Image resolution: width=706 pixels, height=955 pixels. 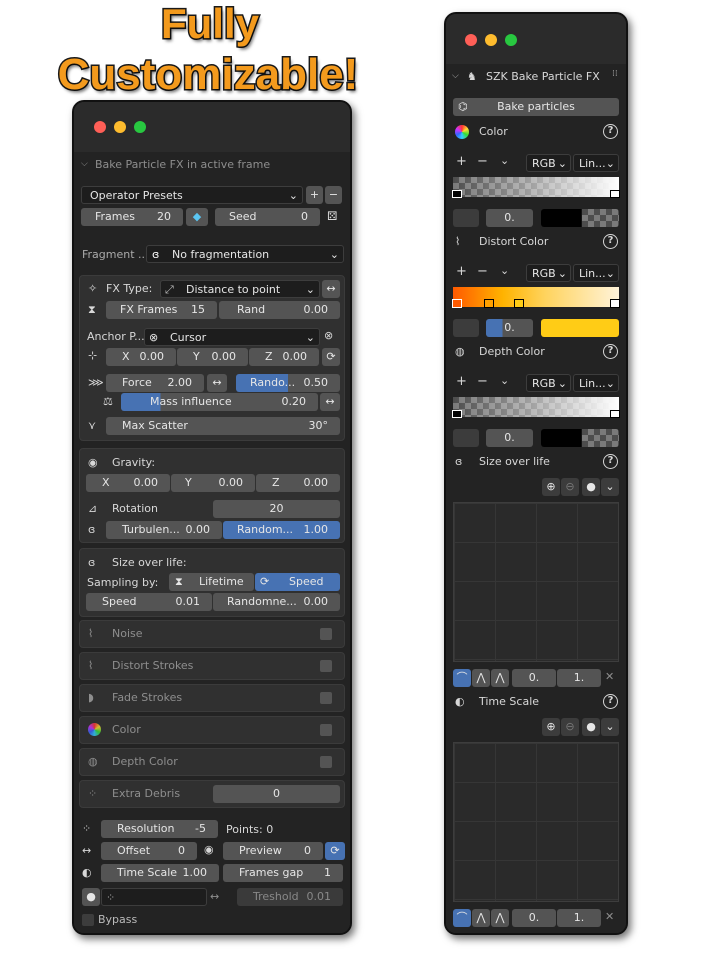 What do you see at coordinates (276, 602) in the screenshot?
I see `size-randomness-field: Randomne... 0.00` at bounding box center [276, 602].